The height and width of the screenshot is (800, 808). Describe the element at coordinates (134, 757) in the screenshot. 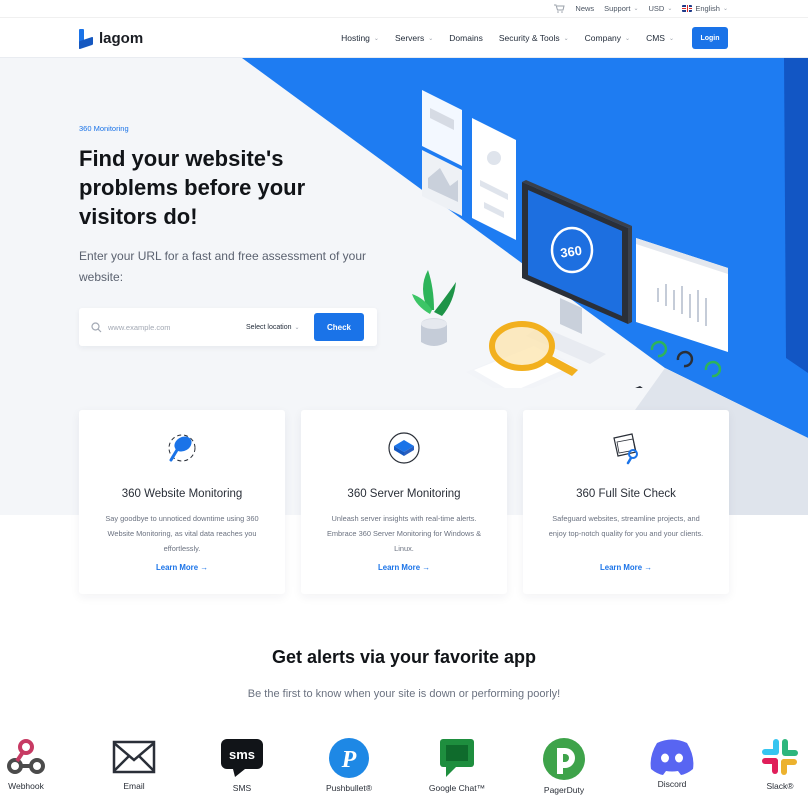

I see `email-icon` at that location.